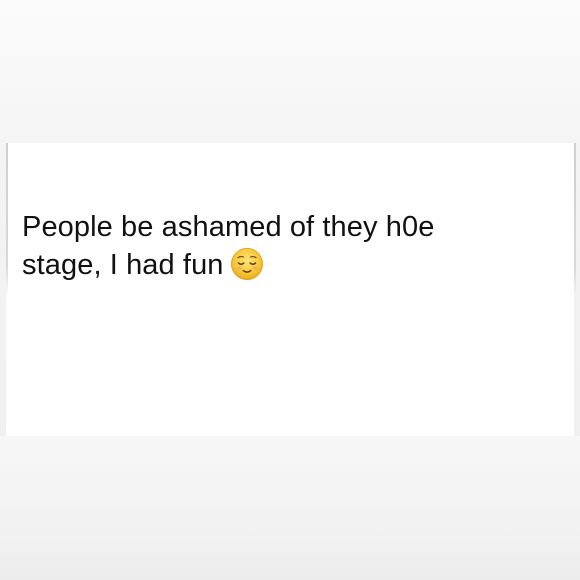 The height and width of the screenshot is (580, 580). I want to click on tweet-line-2-text: stage, I had fun, so click(123, 265).